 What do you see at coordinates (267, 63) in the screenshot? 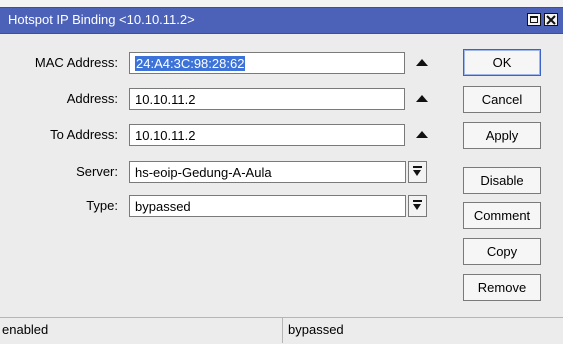
I see `mac-address-field: 24:A4:3C:98:28:62` at bounding box center [267, 63].